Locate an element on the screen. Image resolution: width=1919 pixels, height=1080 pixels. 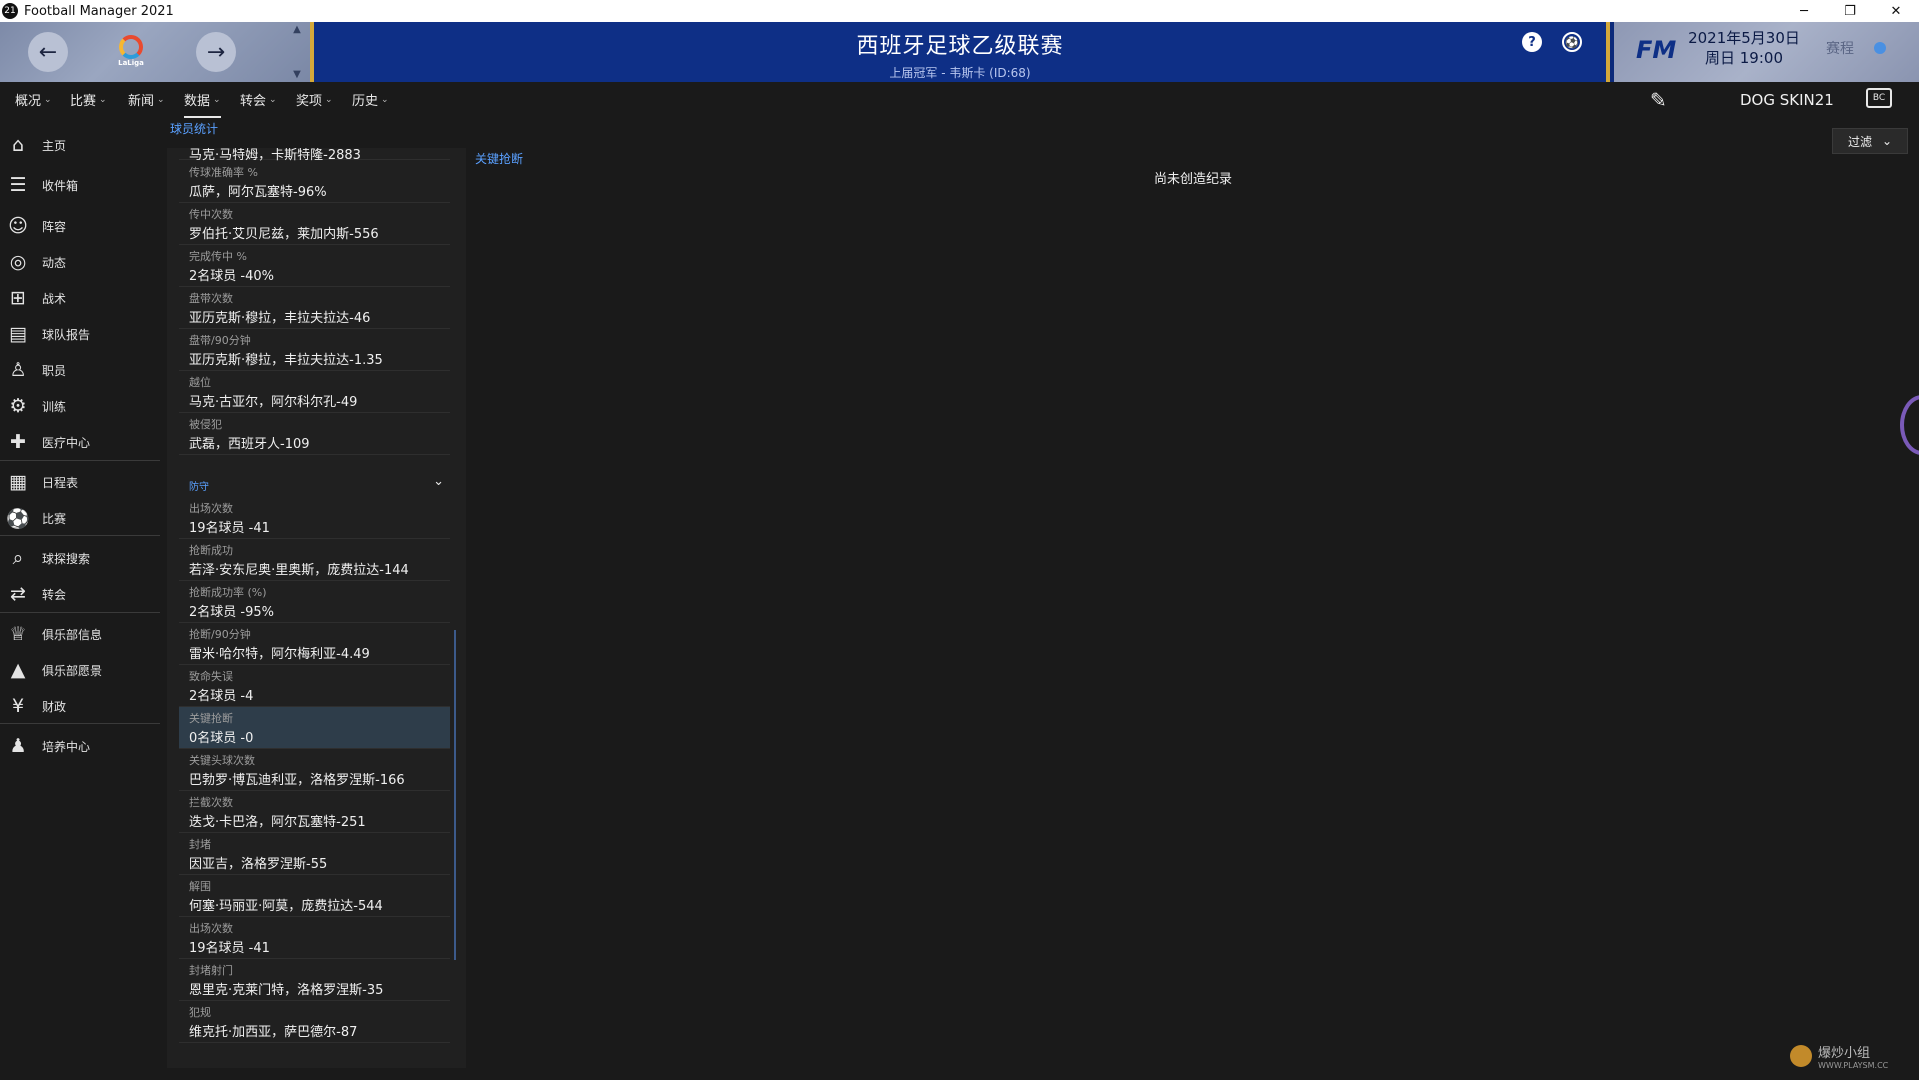
sidebar-item-staff: ♙ 职员 is located at coordinates (80, 370).